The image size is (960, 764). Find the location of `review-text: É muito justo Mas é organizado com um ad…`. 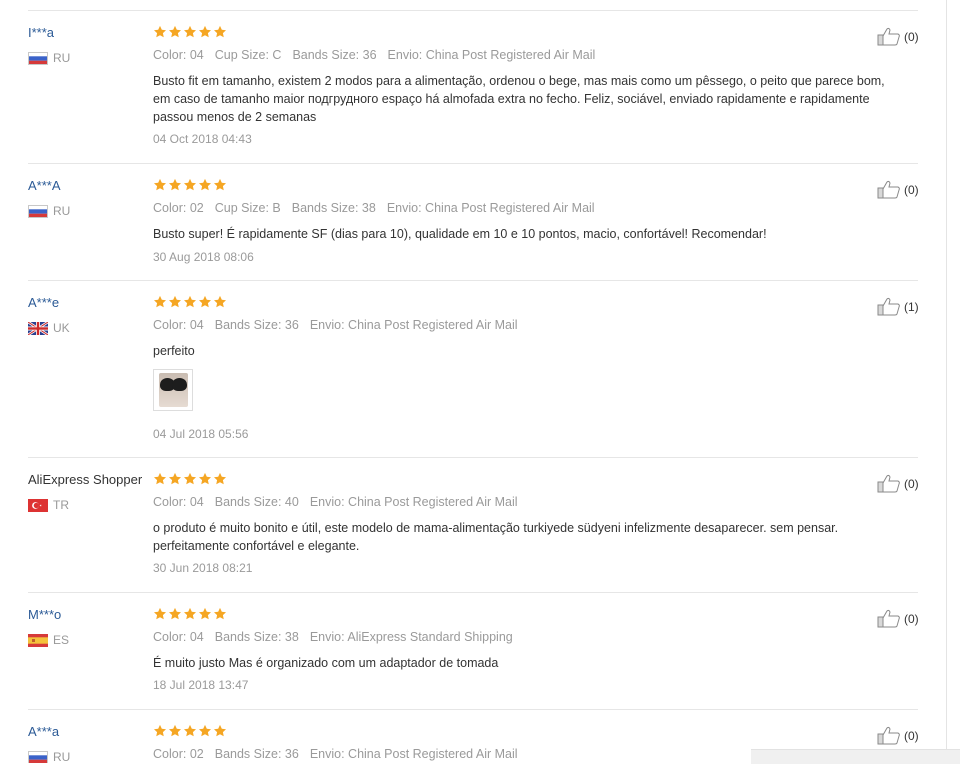

review-text: É muito justo Mas é organizado com um ad… is located at coordinates (326, 663).